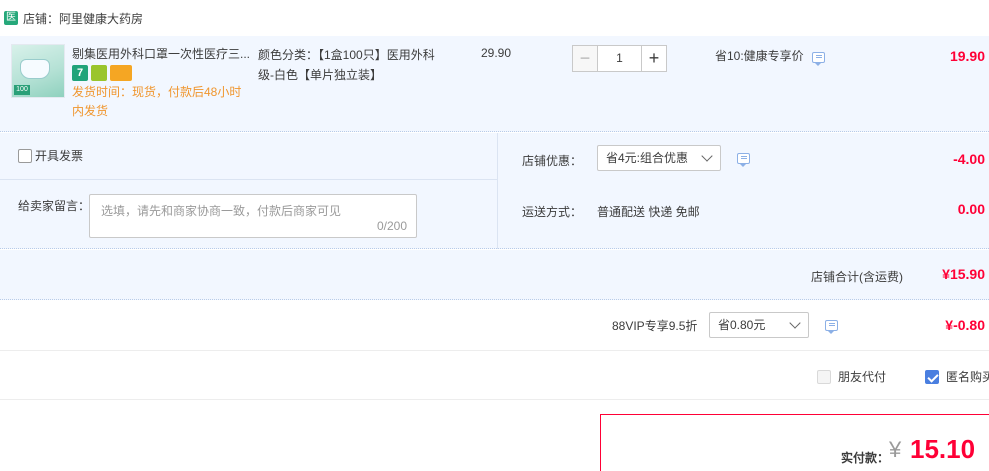 This screenshot has width=989, height=471. Describe the element at coordinates (221, 211) in the screenshot. I see `memo-placeholder: 选填，请先和商家协商一致，付款后商家可见` at that location.